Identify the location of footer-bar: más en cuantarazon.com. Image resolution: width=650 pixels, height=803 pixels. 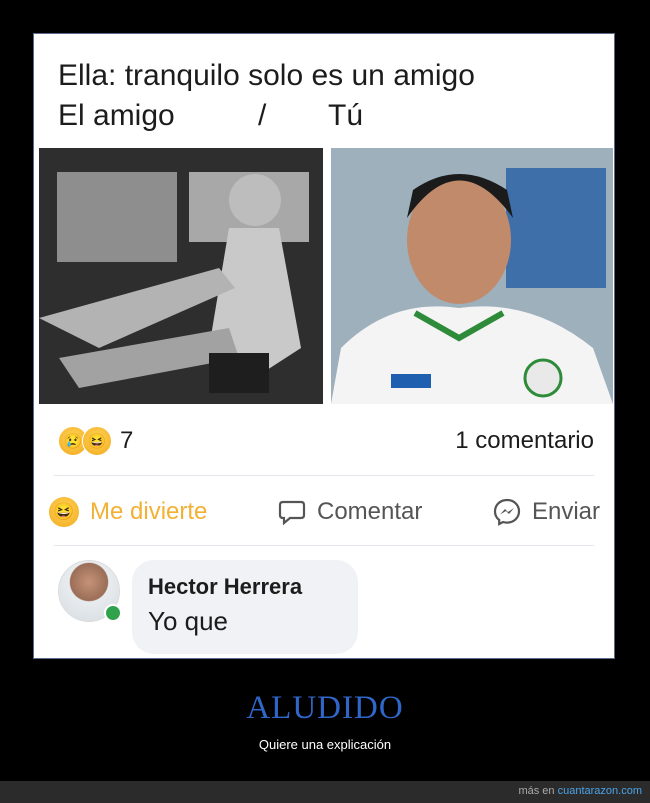
(325, 792).